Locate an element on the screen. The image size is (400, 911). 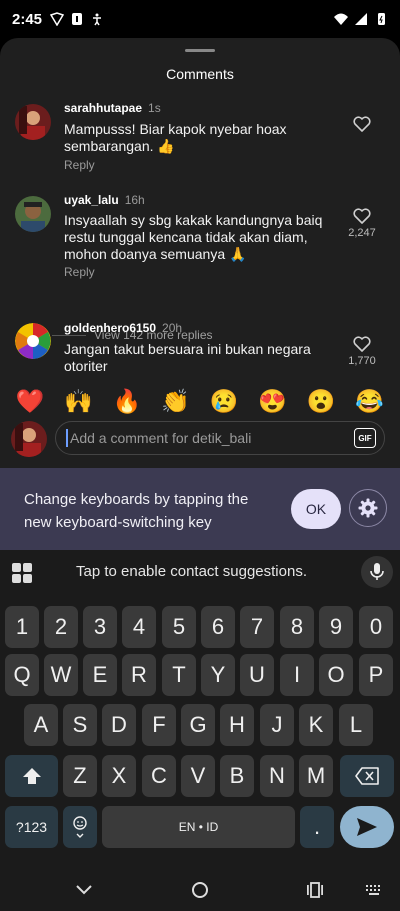
key-b: B is located at coordinates (237, 776).